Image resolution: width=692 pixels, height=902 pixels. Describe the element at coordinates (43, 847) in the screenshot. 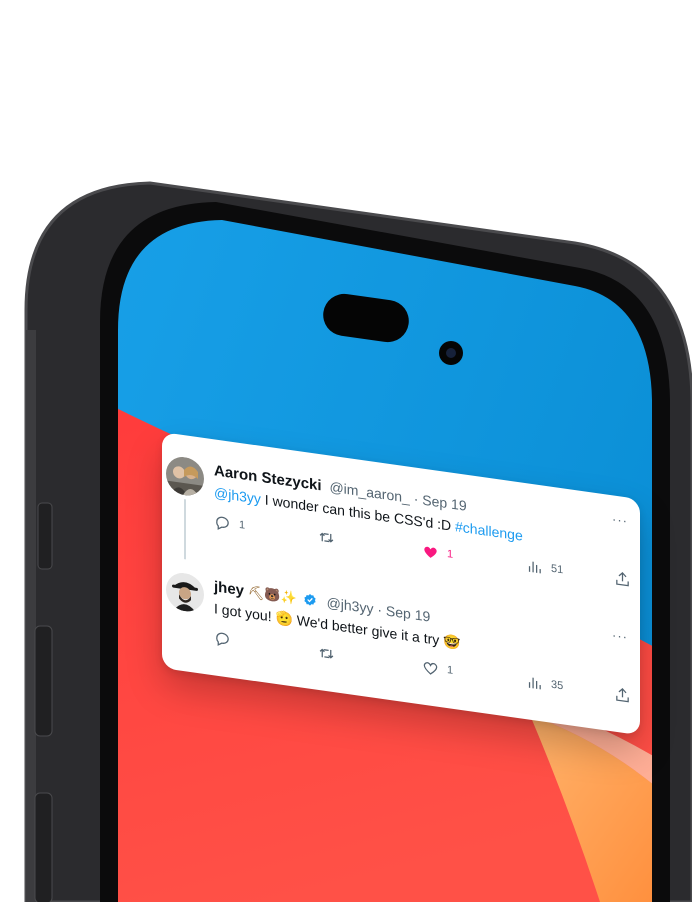

I see `volume-down-button` at that location.